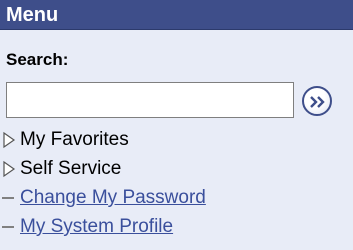 This screenshot has width=353, height=250. What do you see at coordinates (150, 100) in the screenshot?
I see `search-input` at bounding box center [150, 100].